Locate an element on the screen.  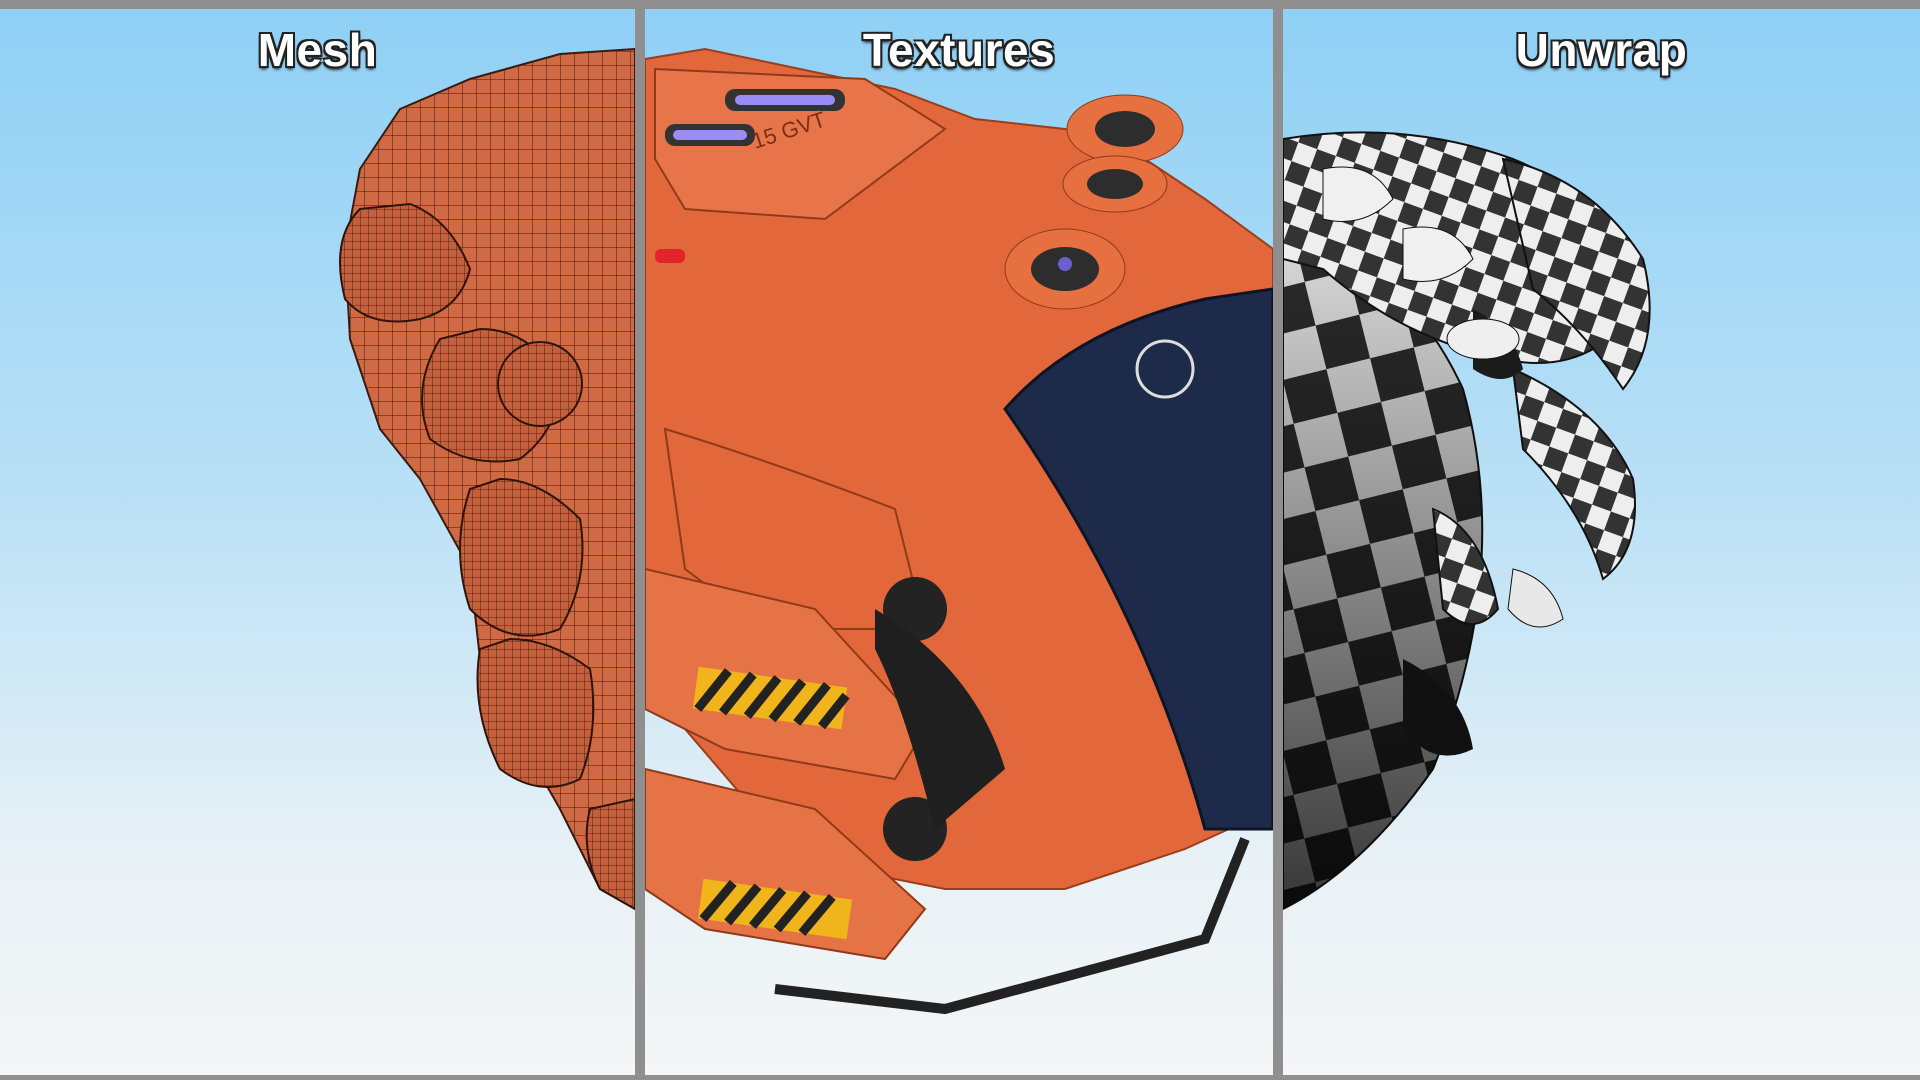
unwrap-checker-render is located at coordinates (1467, 521).